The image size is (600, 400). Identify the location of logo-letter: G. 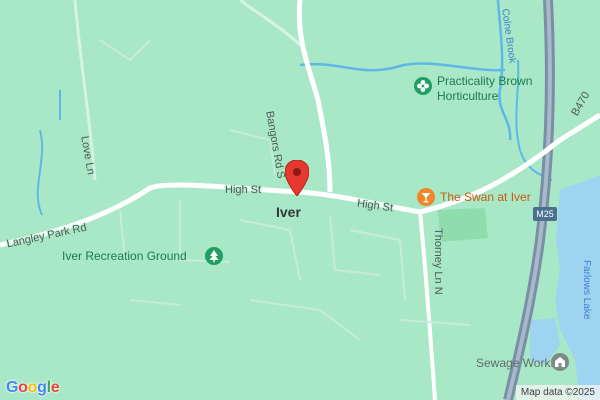
(12, 387).